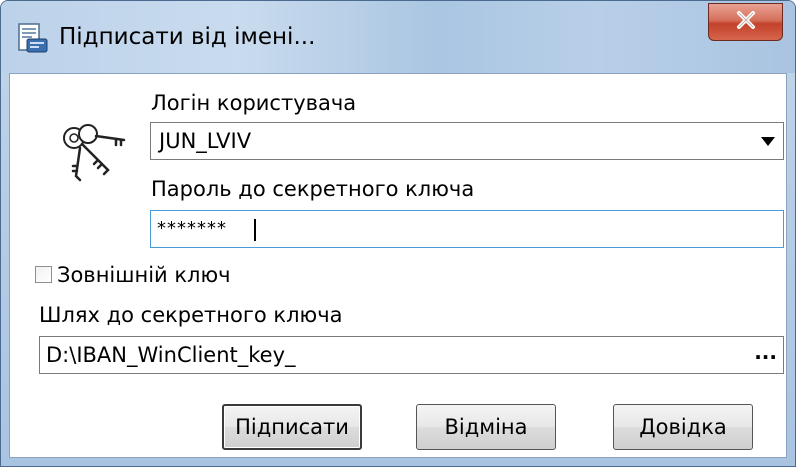  What do you see at coordinates (171, 355) in the screenshot?
I see `key-path-value: D:\IBAN_WinClient_key_` at bounding box center [171, 355].